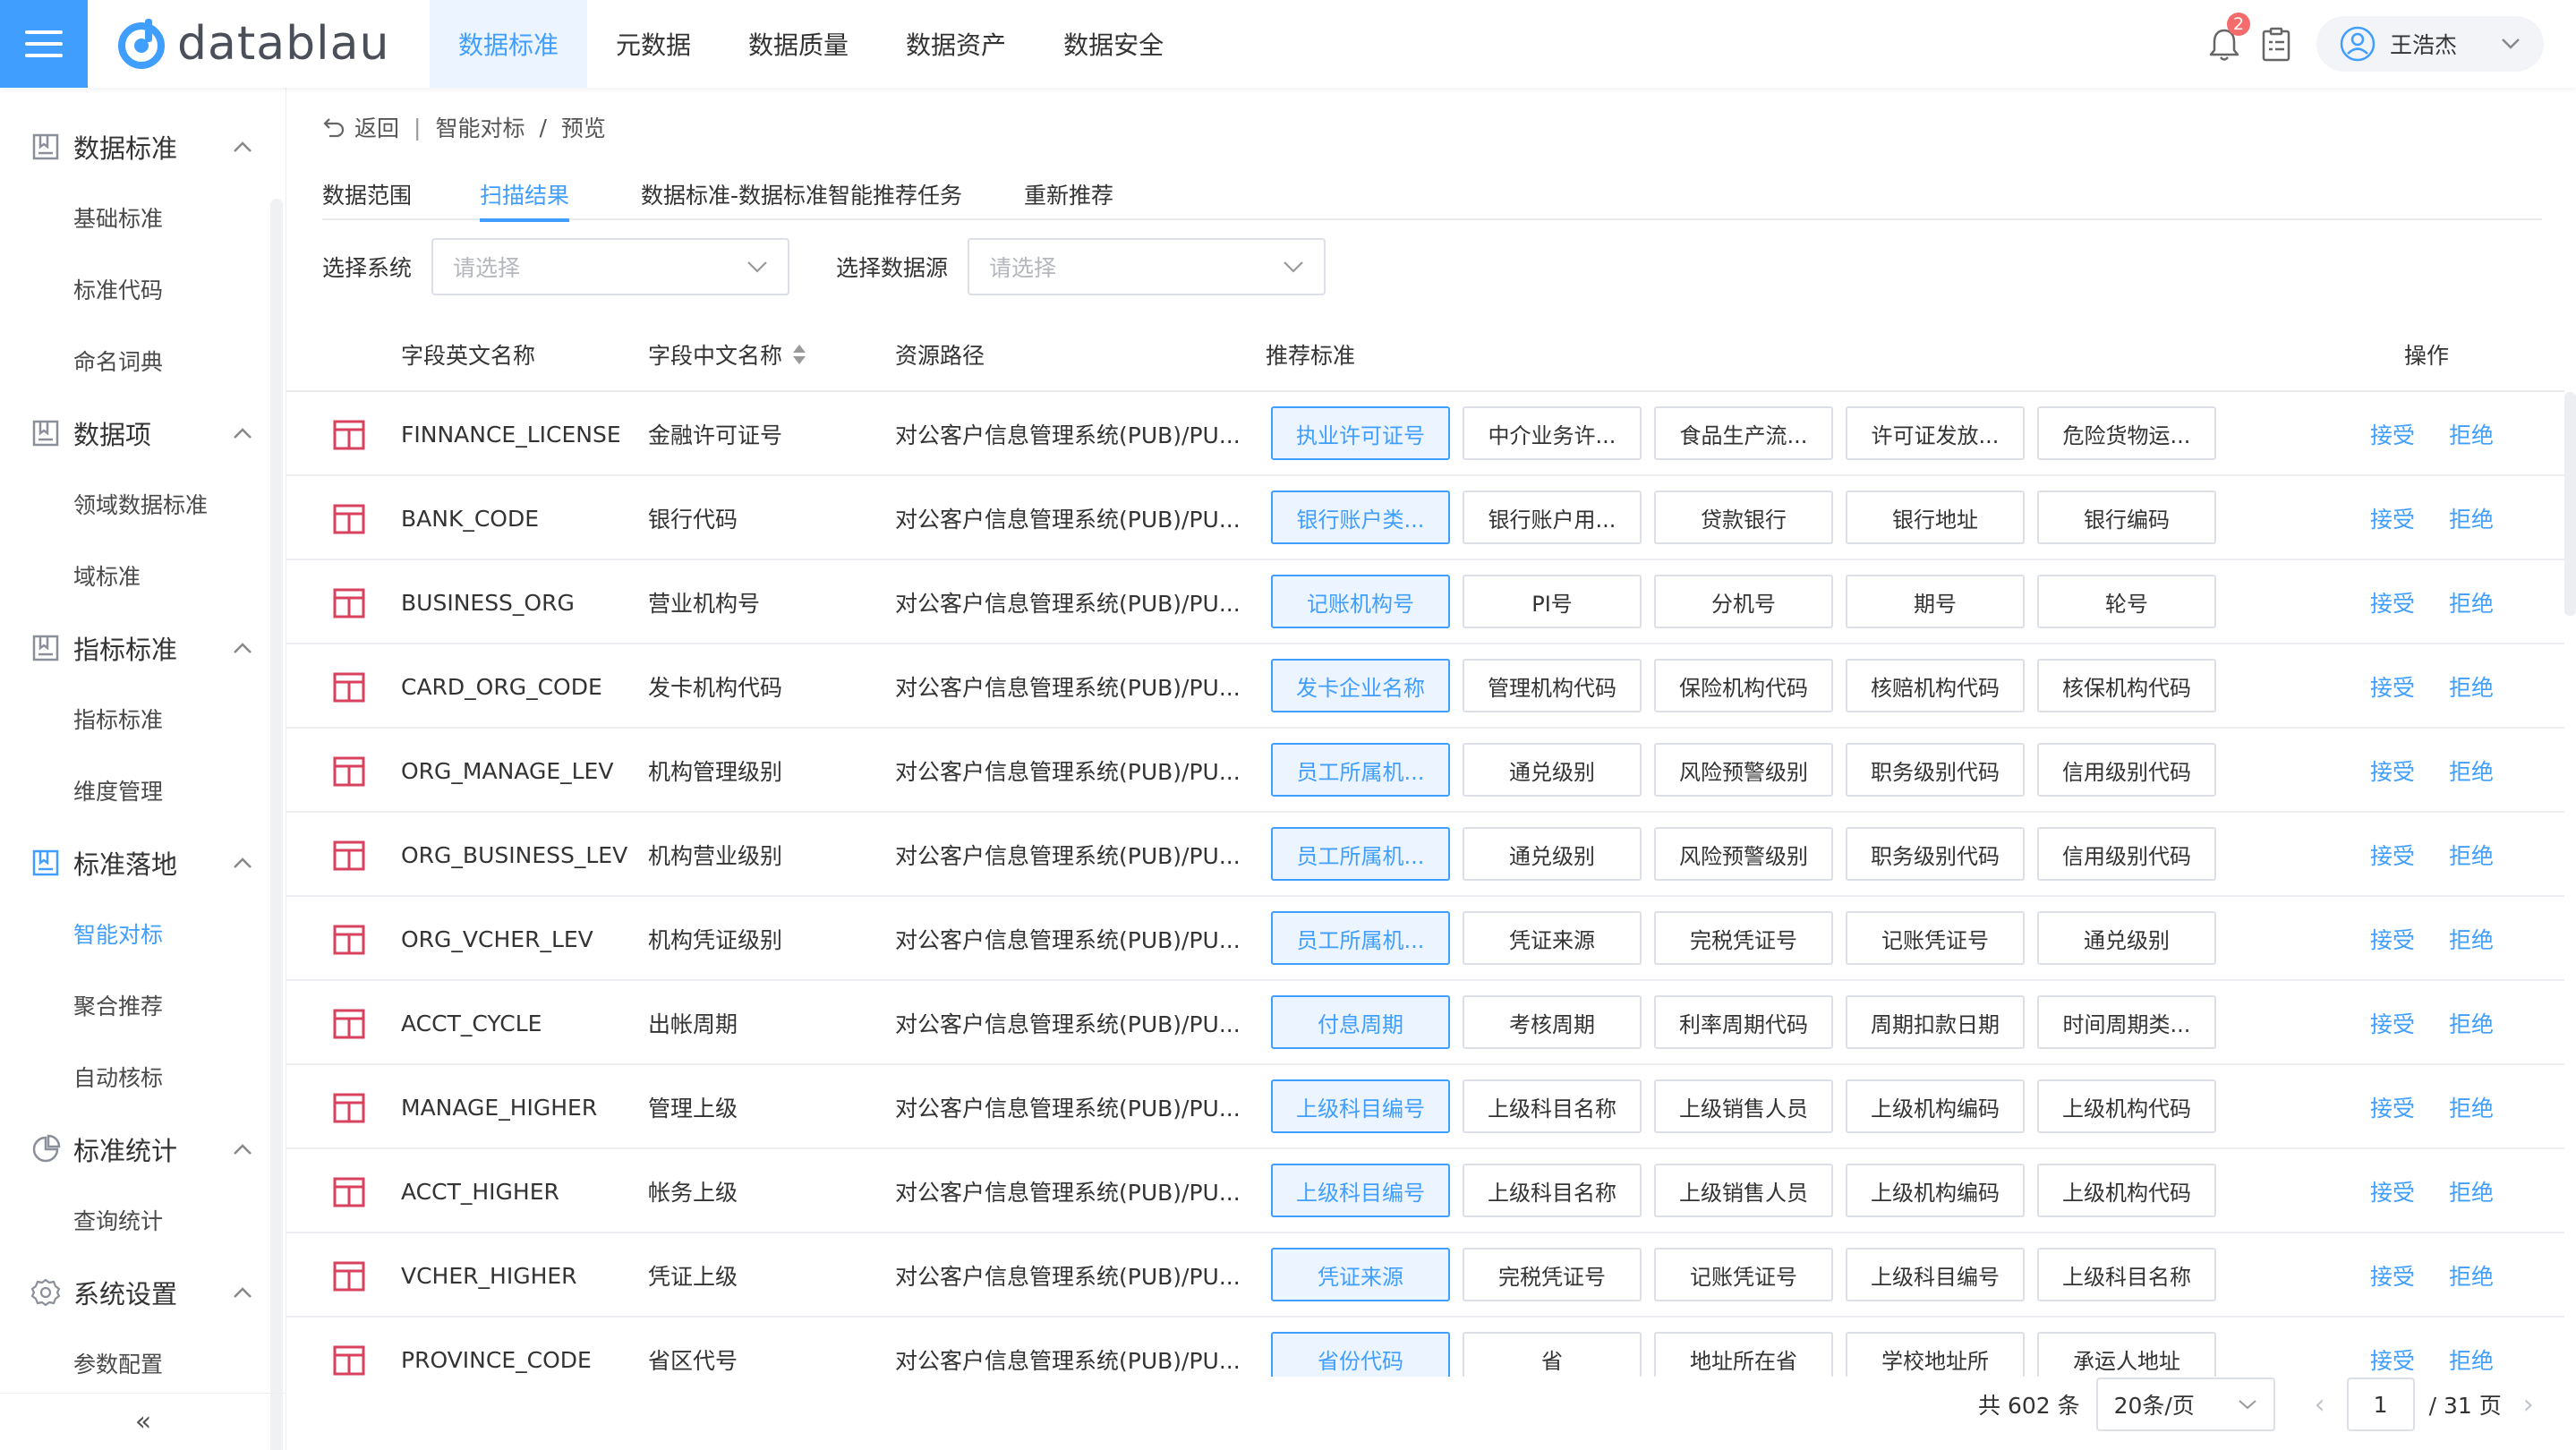  Describe the element at coordinates (143, 863) in the screenshot. I see `sidebar-group-standard-landing: 标准落地` at that location.